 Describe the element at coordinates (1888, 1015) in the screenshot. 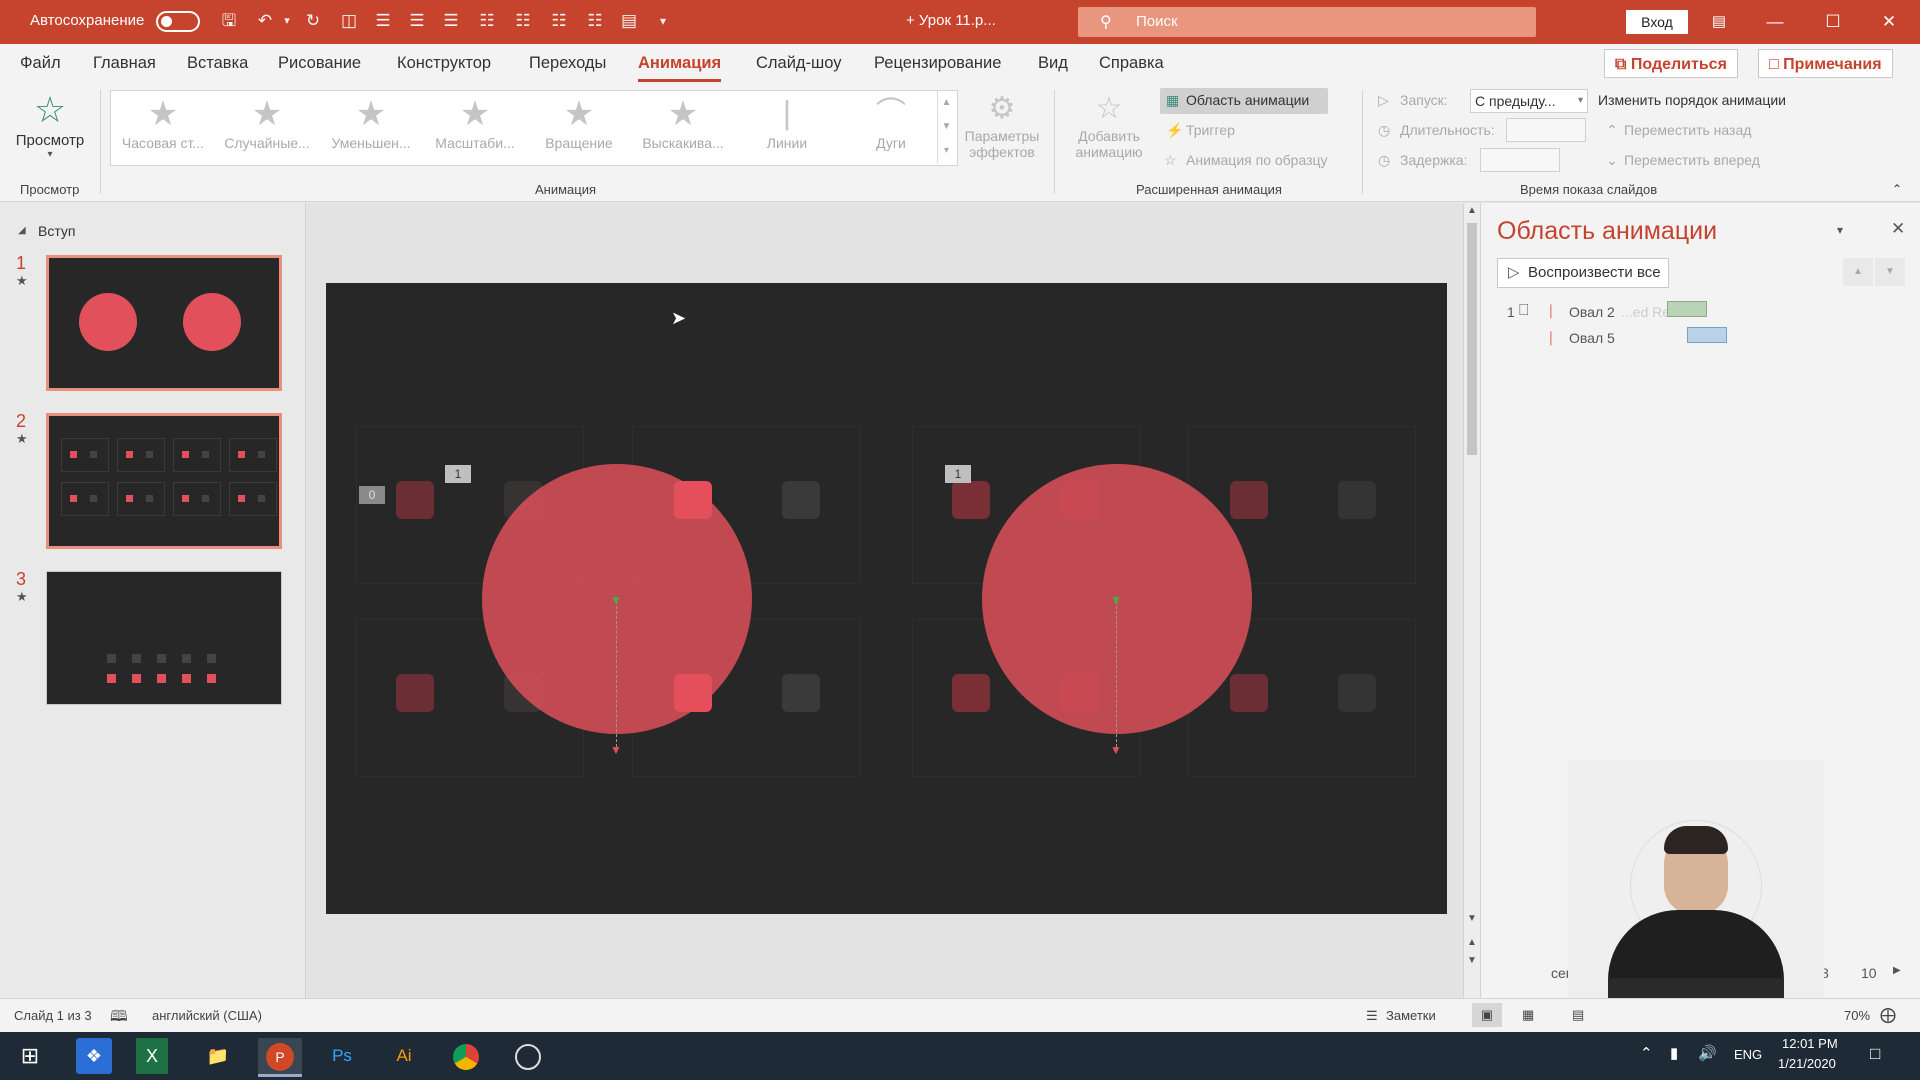

I see `fit-slide-icon: ⨁` at that location.